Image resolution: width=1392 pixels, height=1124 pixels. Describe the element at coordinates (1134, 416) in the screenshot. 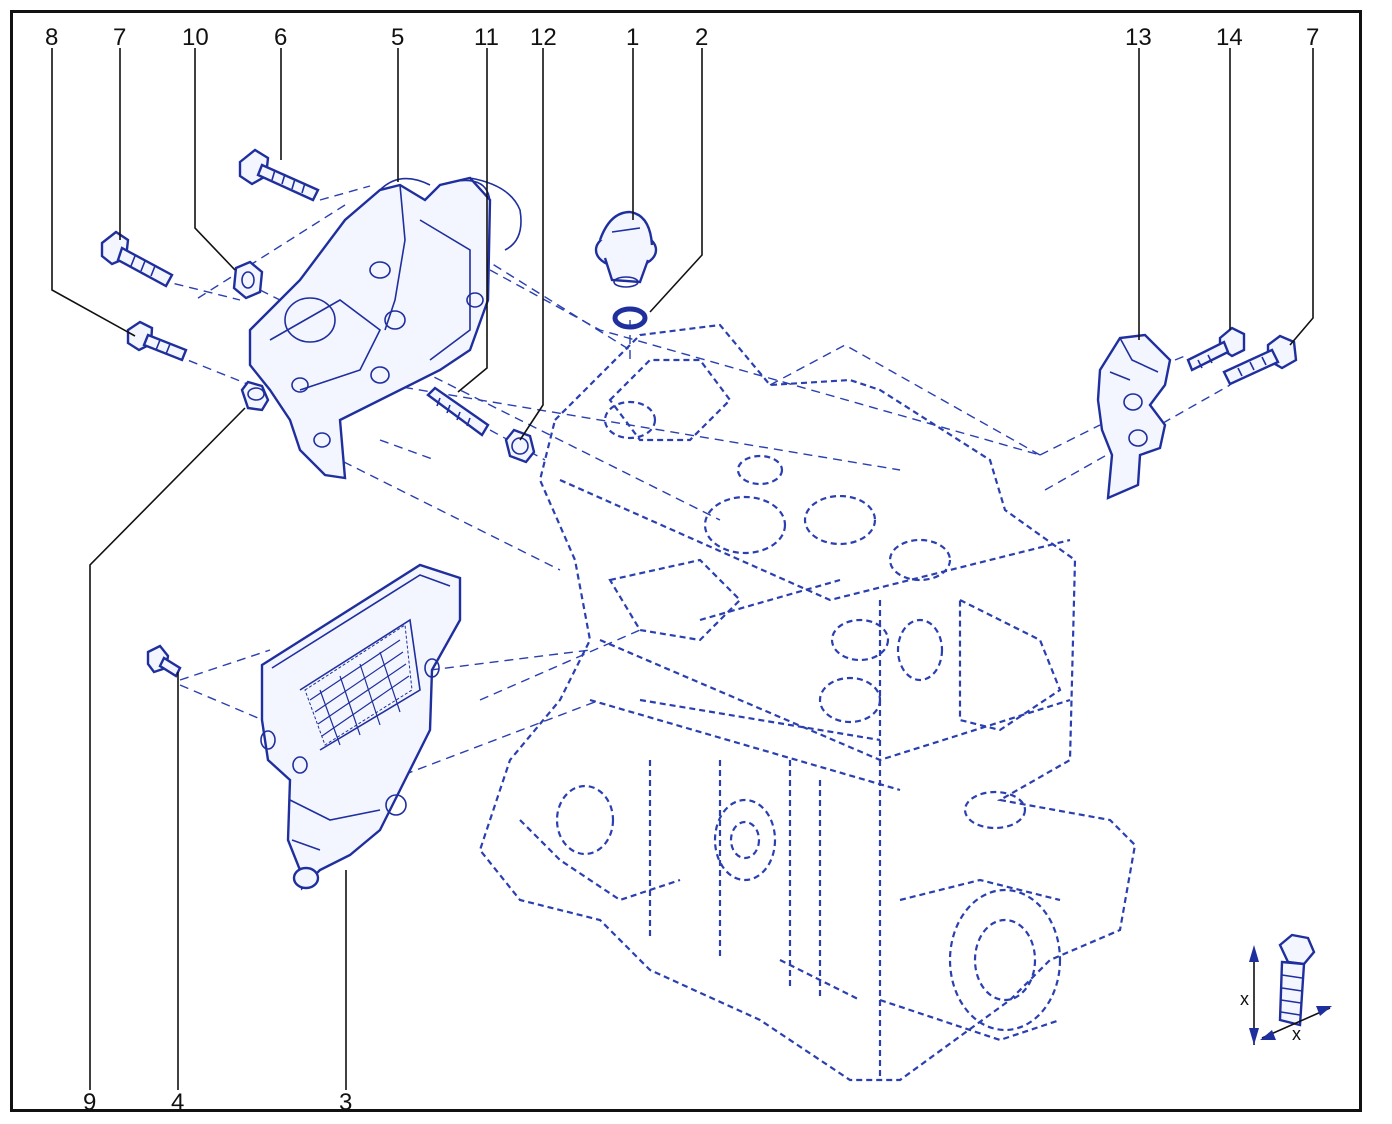

I see `sensor-bracket-13-part` at that location.